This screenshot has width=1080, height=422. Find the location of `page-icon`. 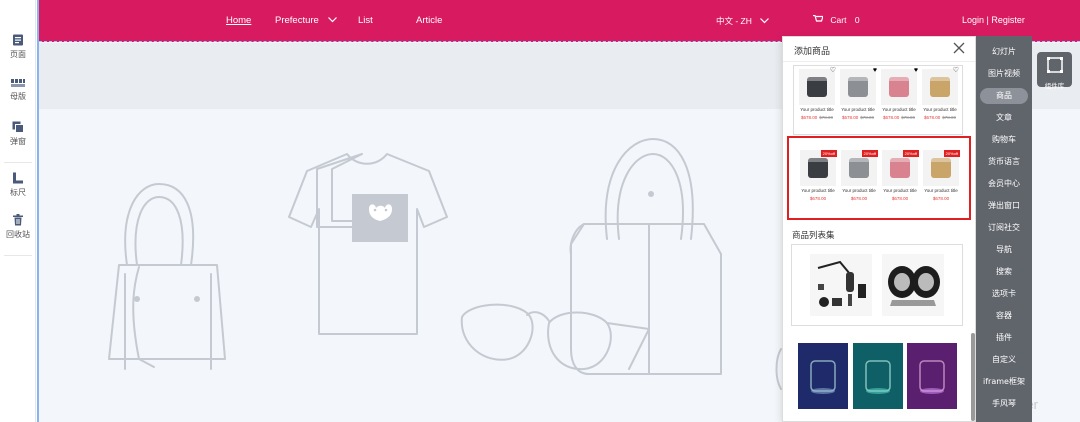

page-icon is located at coordinates (18, 40).